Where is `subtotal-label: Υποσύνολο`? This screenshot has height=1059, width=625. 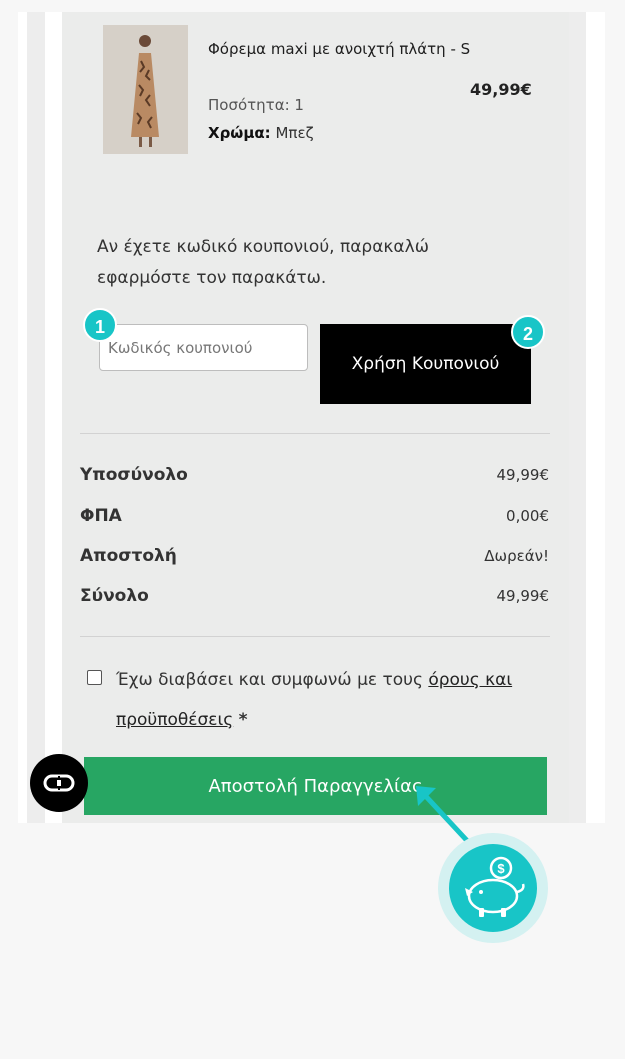 subtotal-label: Υποσύνολο is located at coordinates (134, 475).